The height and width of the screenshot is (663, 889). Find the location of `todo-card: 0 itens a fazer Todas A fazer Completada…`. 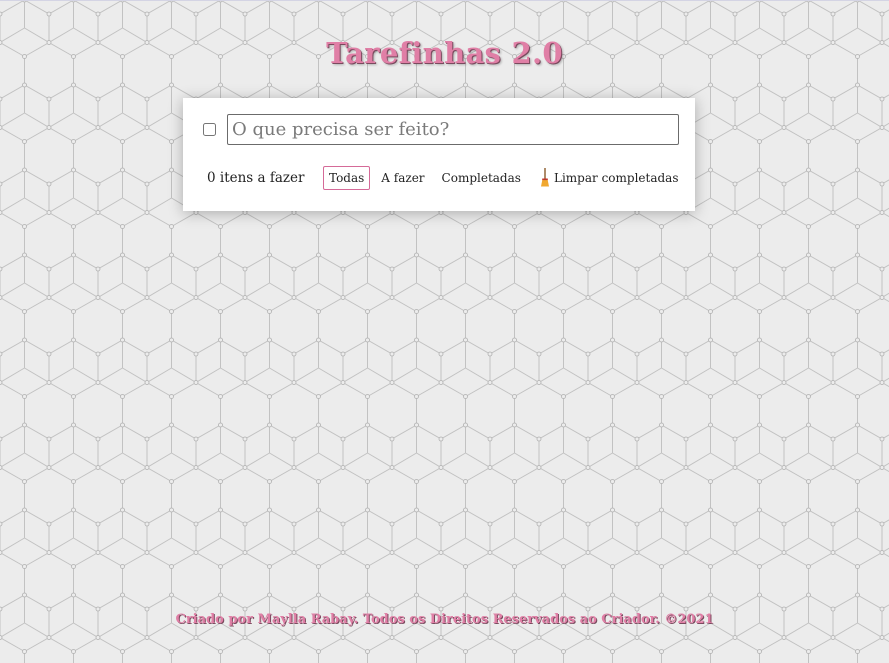

todo-card: 0 itens a fazer Todas A fazer Completada… is located at coordinates (439, 154).